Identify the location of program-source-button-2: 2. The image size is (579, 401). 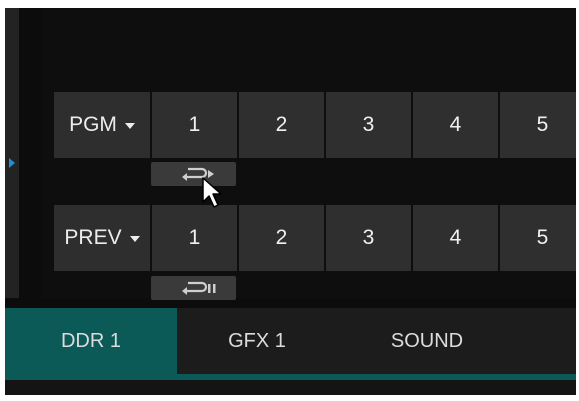
(281, 125).